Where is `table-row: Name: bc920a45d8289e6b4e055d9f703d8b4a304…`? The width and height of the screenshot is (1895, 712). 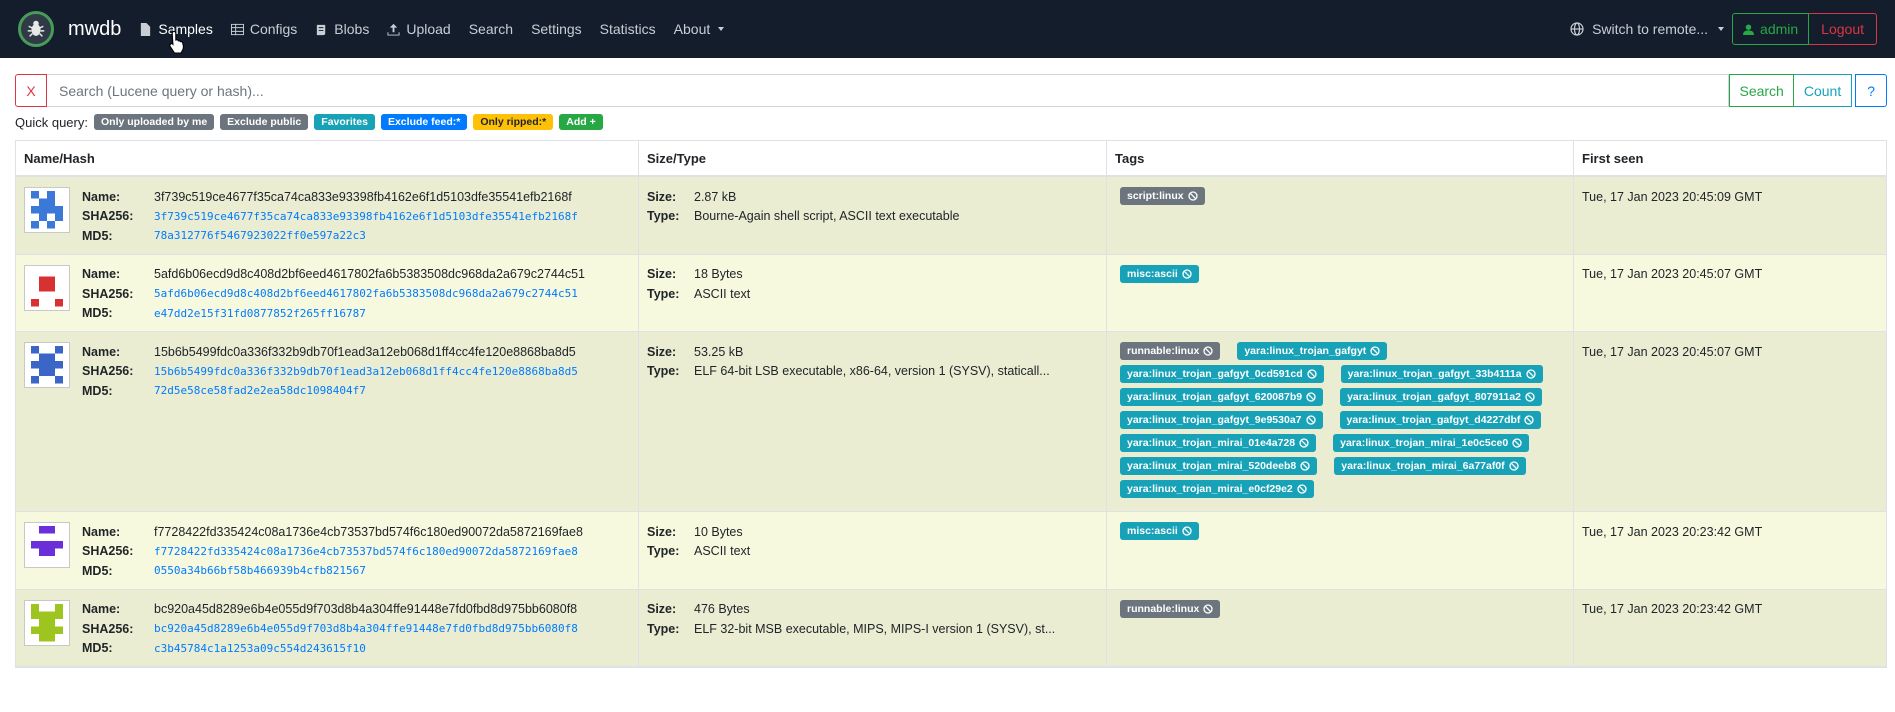
table-row: Name: bc920a45d8289e6b4e055d9f703d8b4a304… is located at coordinates (951, 628).